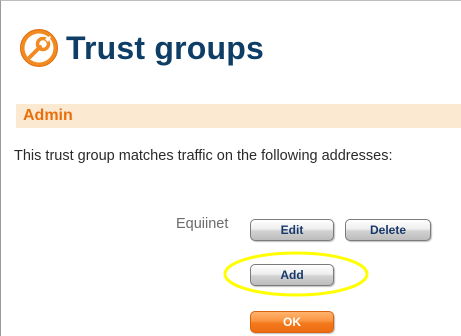 The height and width of the screenshot is (336, 461). Describe the element at coordinates (292, 230) in the screenshot. I see `edit-button: Edit` at that location.